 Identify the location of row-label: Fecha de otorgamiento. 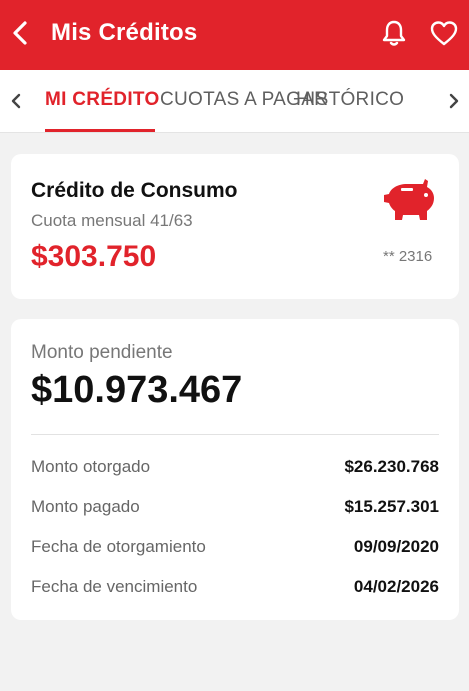
(118, 546).